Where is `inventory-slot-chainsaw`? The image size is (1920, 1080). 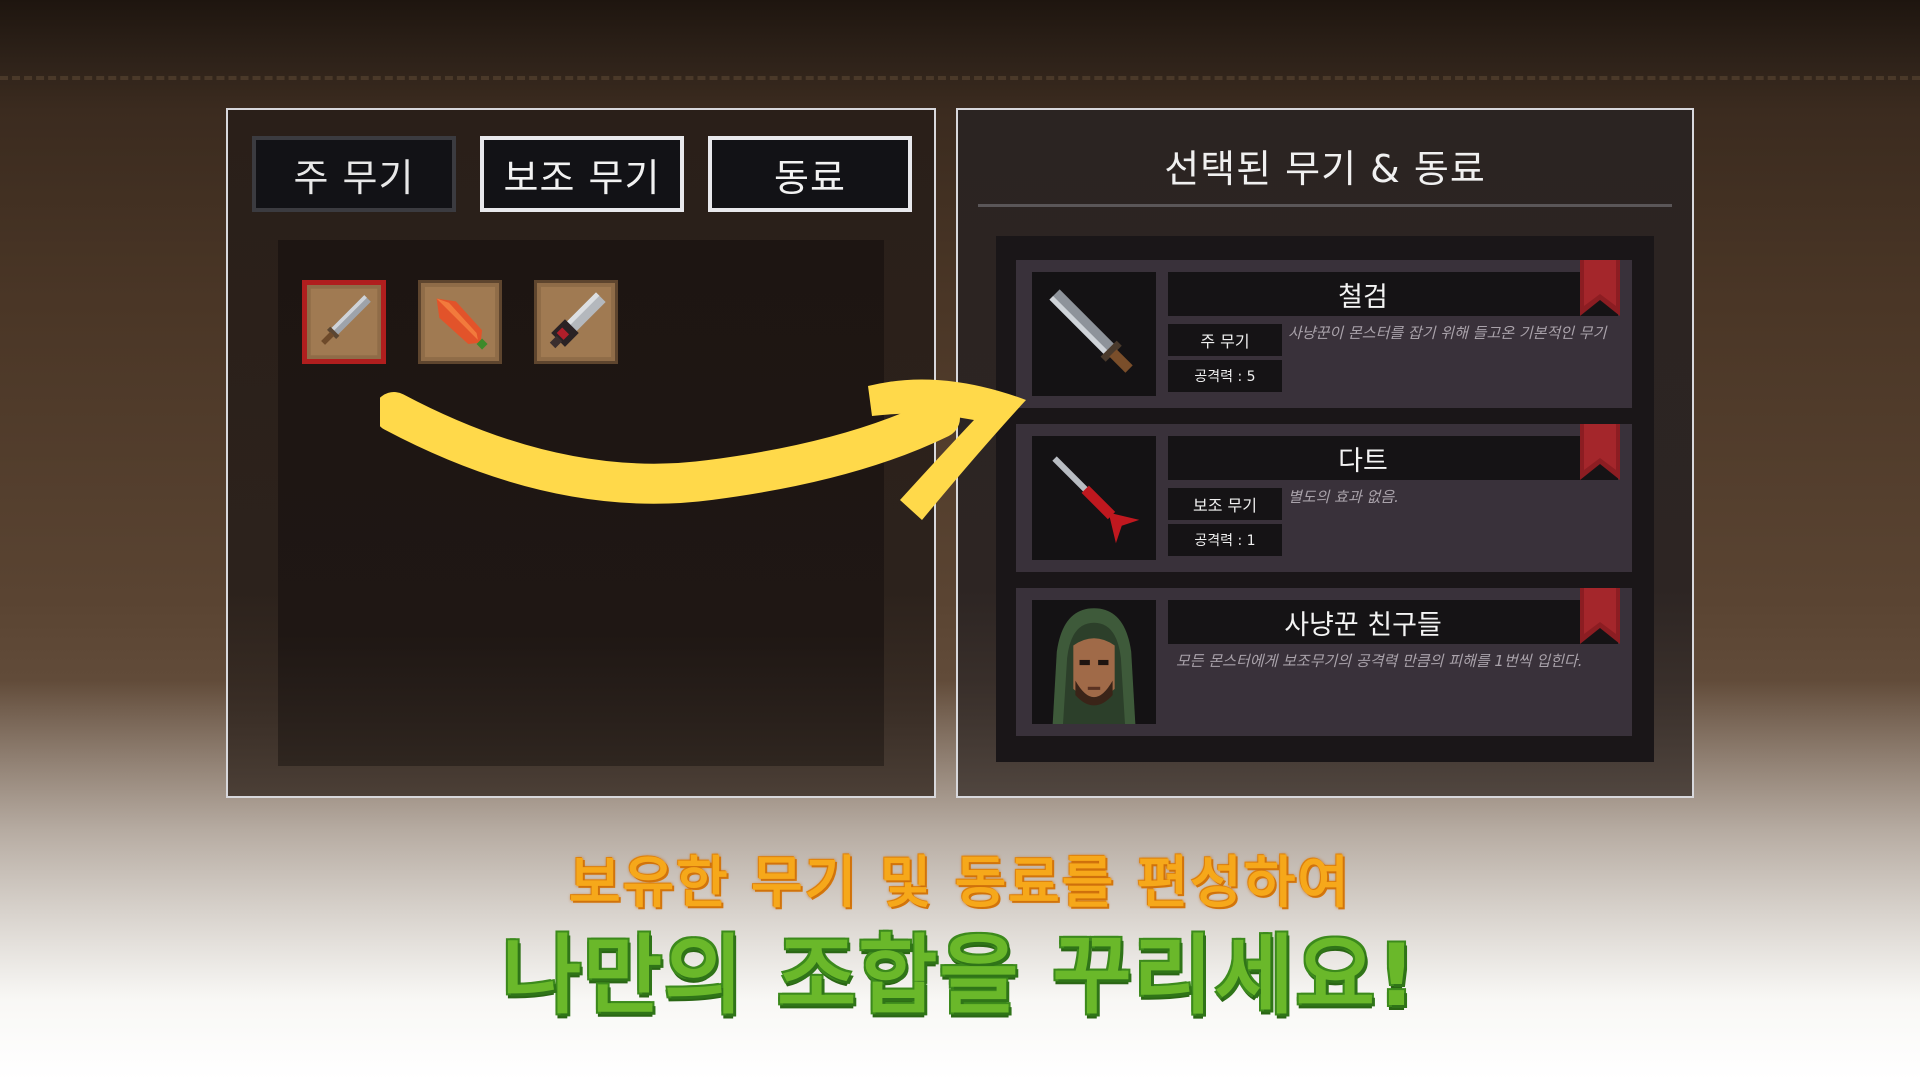
inventory-slot-chainsaw is located at coordinates (576, 322).